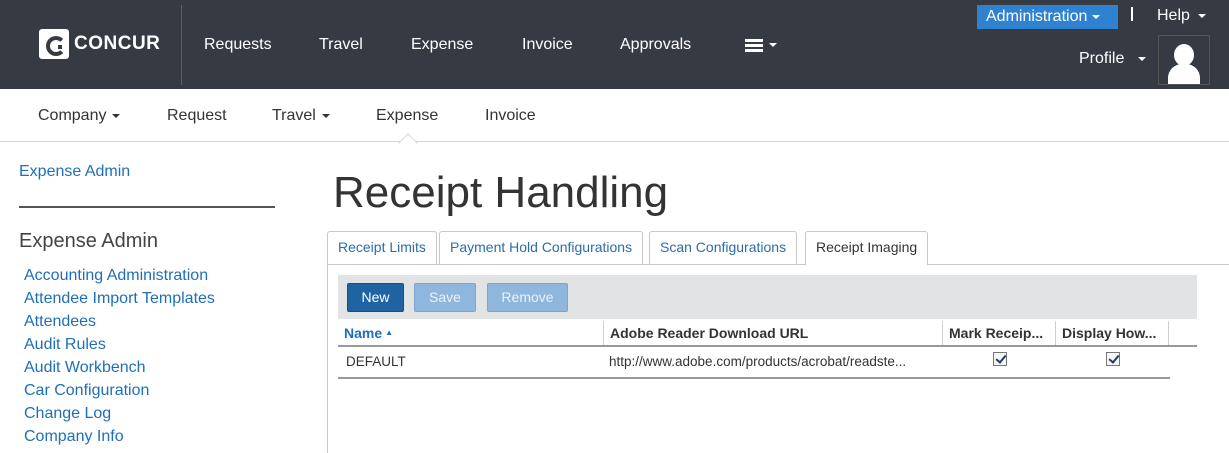  I want to click on subnav-item-expense: Expense, so click(407, 116).